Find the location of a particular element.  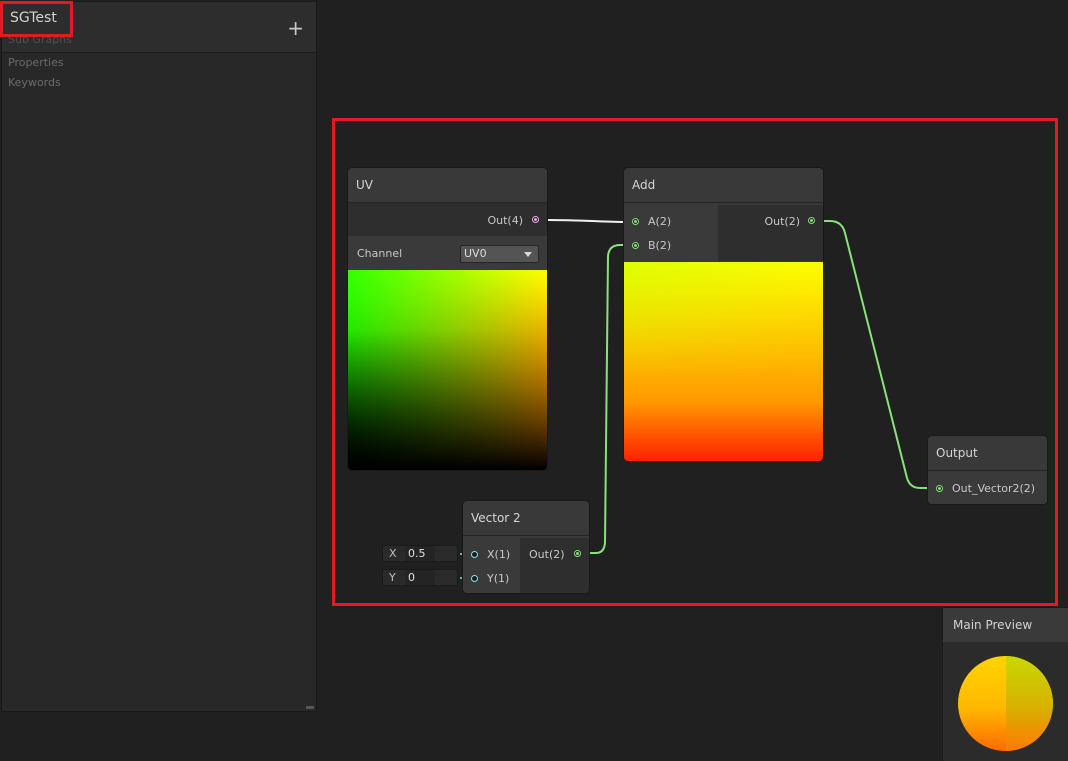

preview-sphere is located at coordinates (1005, 703).